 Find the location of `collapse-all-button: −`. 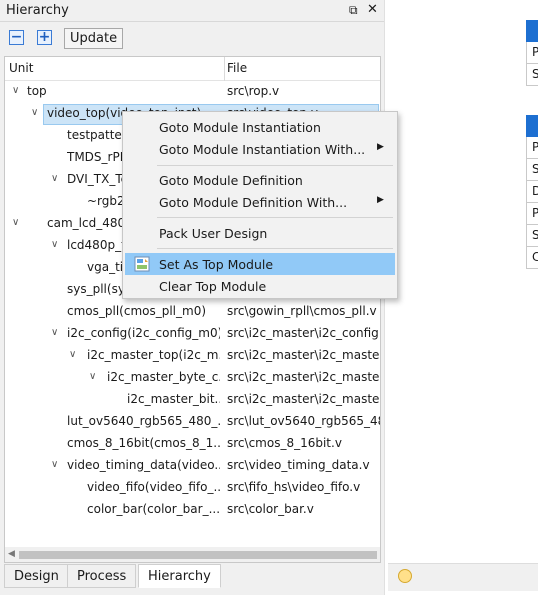

collapse-all-button: − is located at coordinates (16, 37).